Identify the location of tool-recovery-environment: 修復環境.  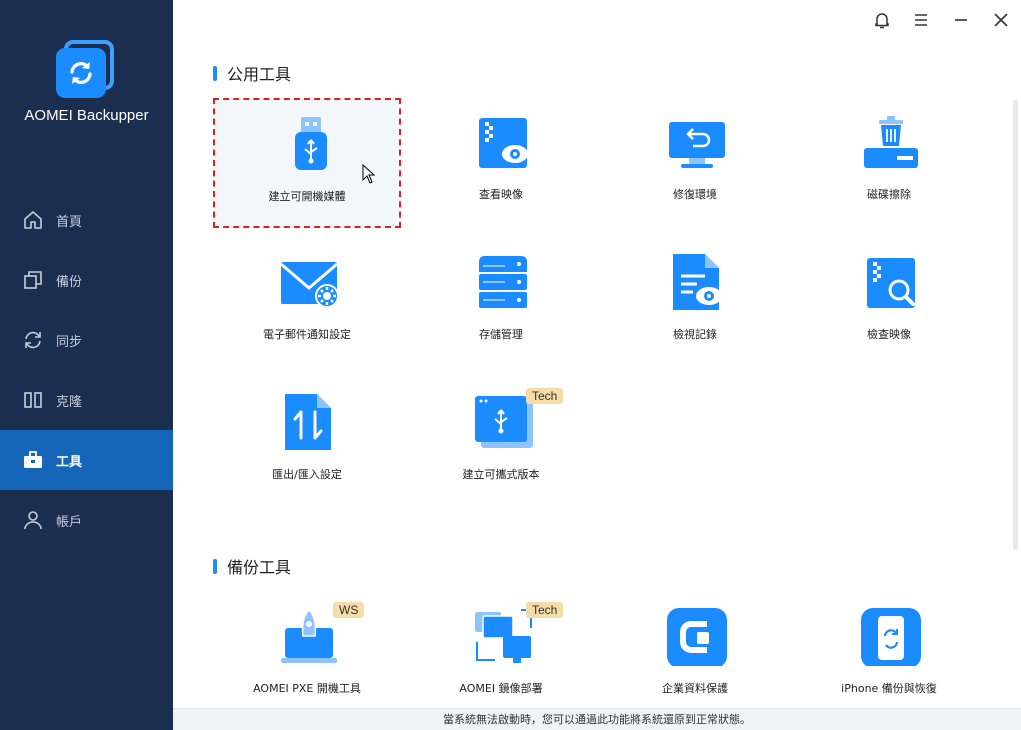
(695, 163).